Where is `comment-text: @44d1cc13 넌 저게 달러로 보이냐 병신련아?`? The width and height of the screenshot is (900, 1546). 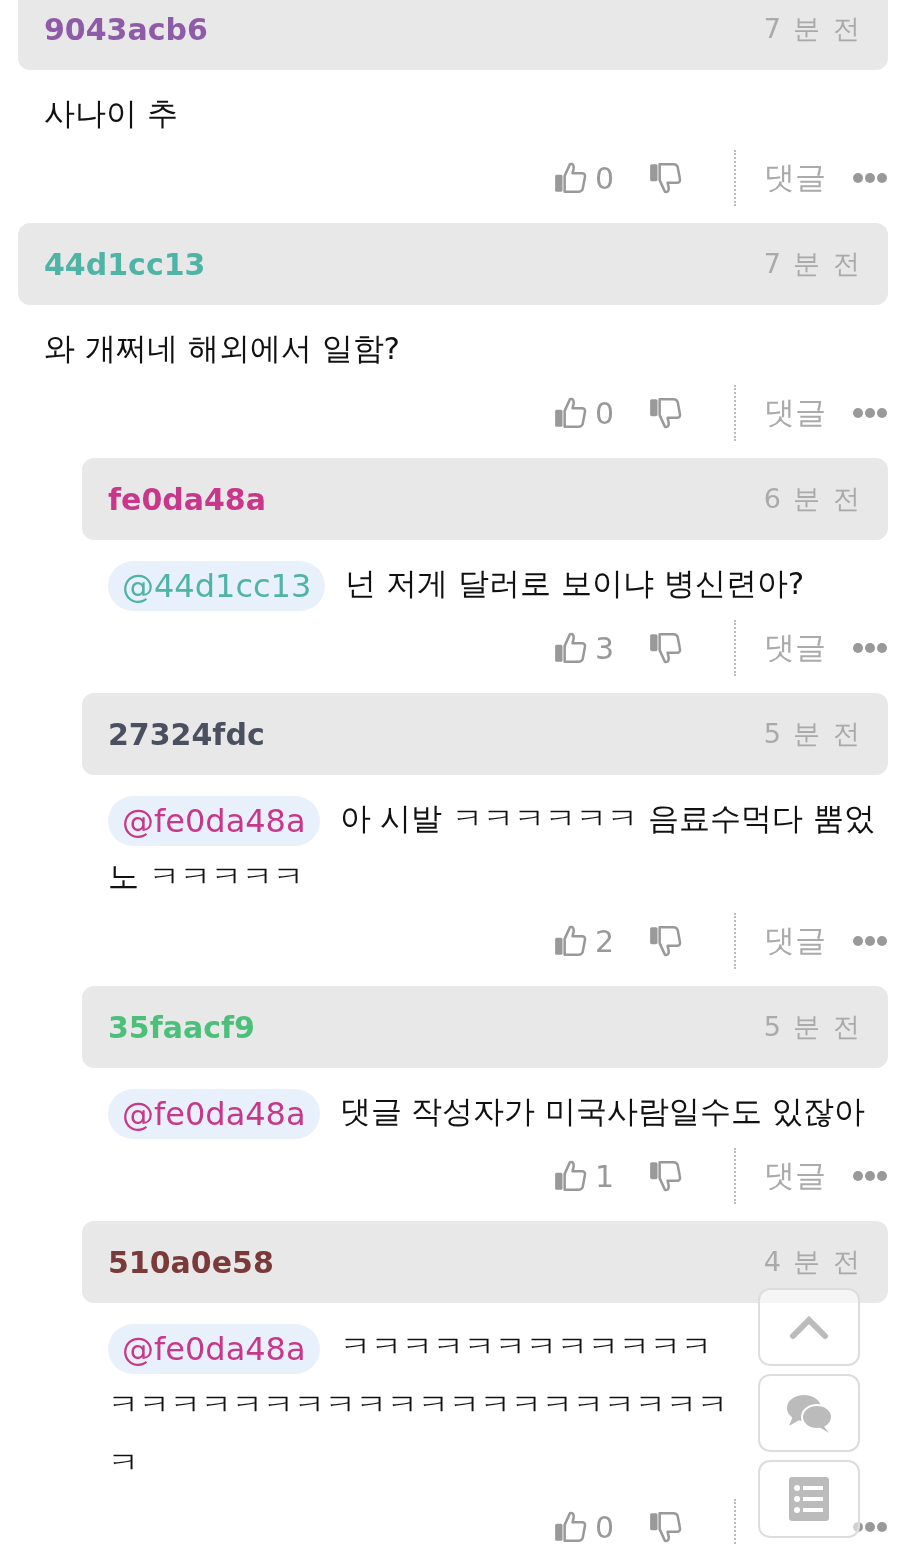 comment-text: @44d1cc13 넌 저게 달러로 보이냐 병신련아? is located at coordinates (485, 576).